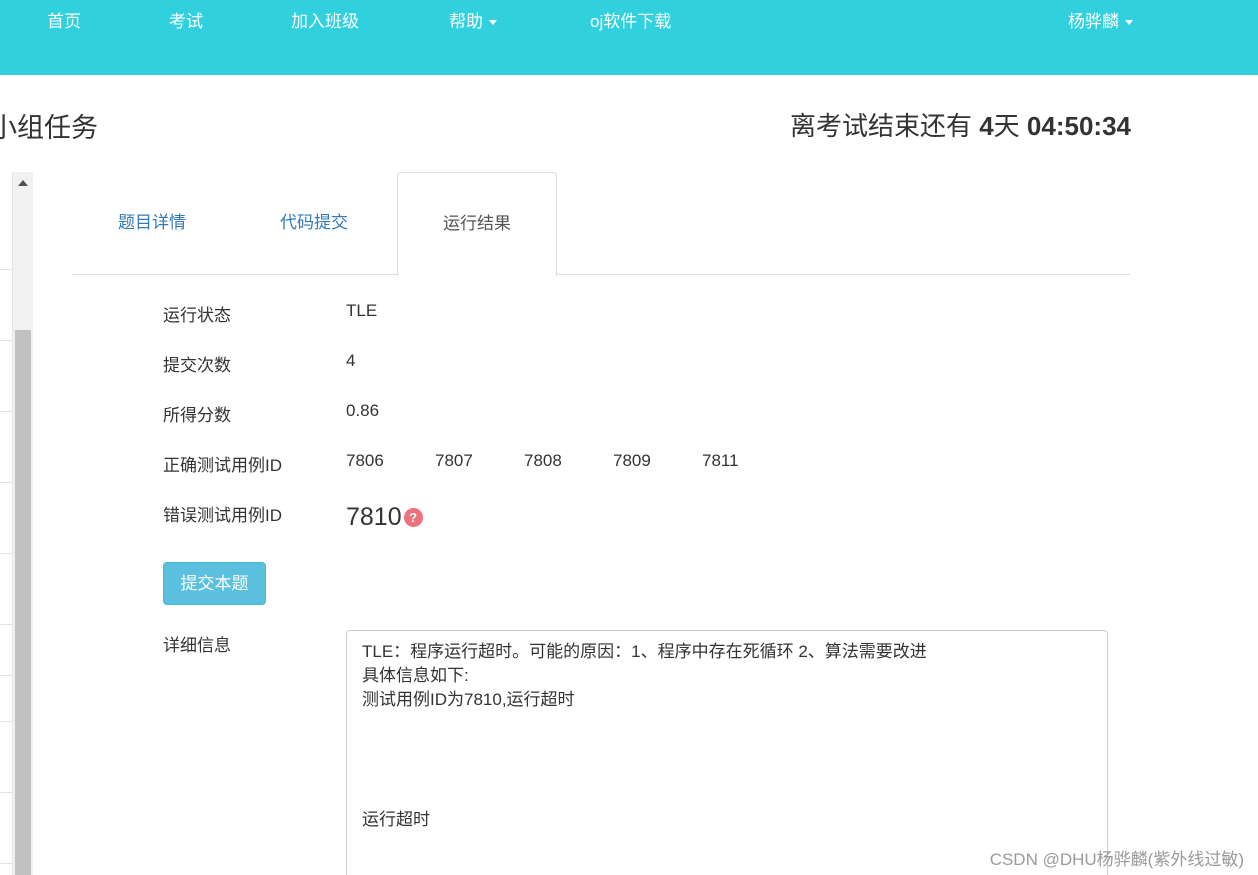 Image resolution: width=1258 pixels, height=875 pixels. What do you see at coordinates (23, 183) in the screenshot?
I see `scroll-up-arrow-icon` at bounding box center [23, 183].